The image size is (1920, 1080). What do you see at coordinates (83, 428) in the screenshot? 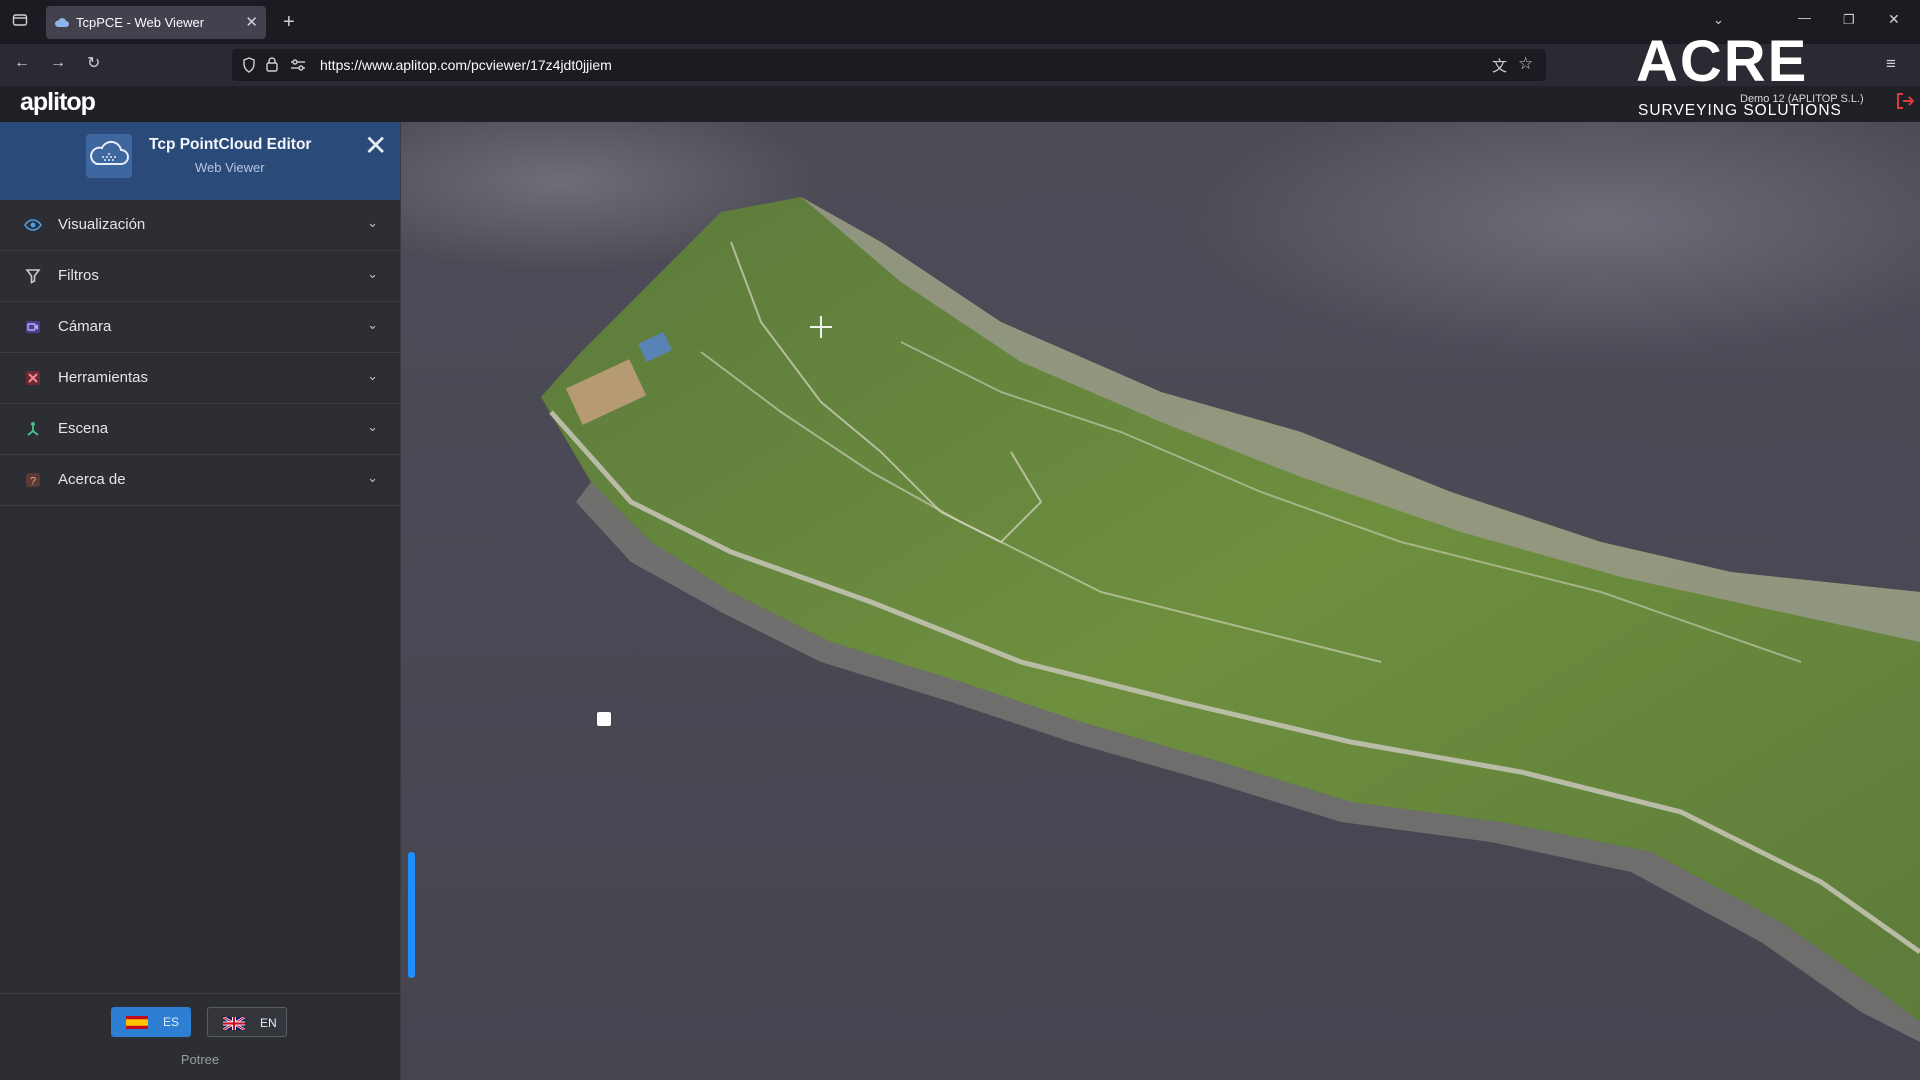
I see `menu-label: Escena` at bounding box center [83, 428].